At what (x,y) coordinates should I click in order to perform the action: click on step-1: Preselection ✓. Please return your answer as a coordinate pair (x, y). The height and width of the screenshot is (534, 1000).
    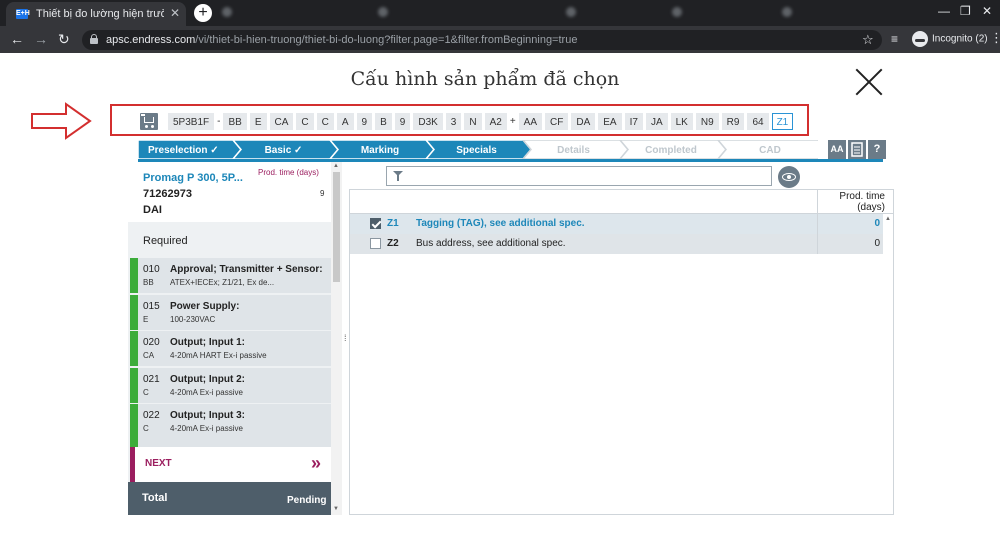
    Looking at the image, I should click on (190, 149).